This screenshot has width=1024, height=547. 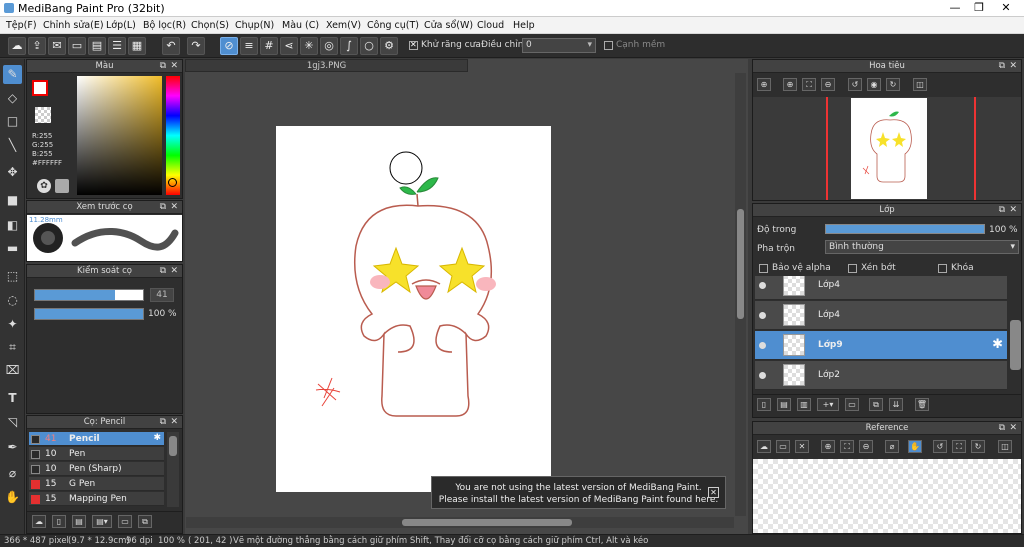 I want to click on saturation-value-picker, so click(x=119, y=135).